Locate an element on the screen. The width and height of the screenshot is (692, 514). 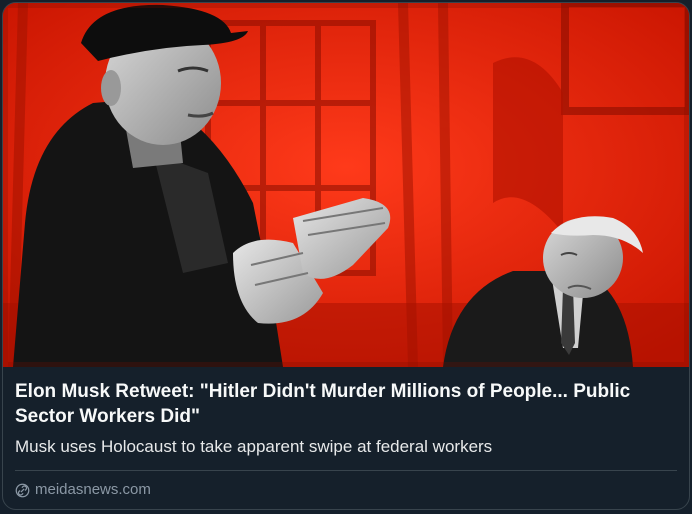
link-source: meidasnews.com is located at coordinates (83, 490).